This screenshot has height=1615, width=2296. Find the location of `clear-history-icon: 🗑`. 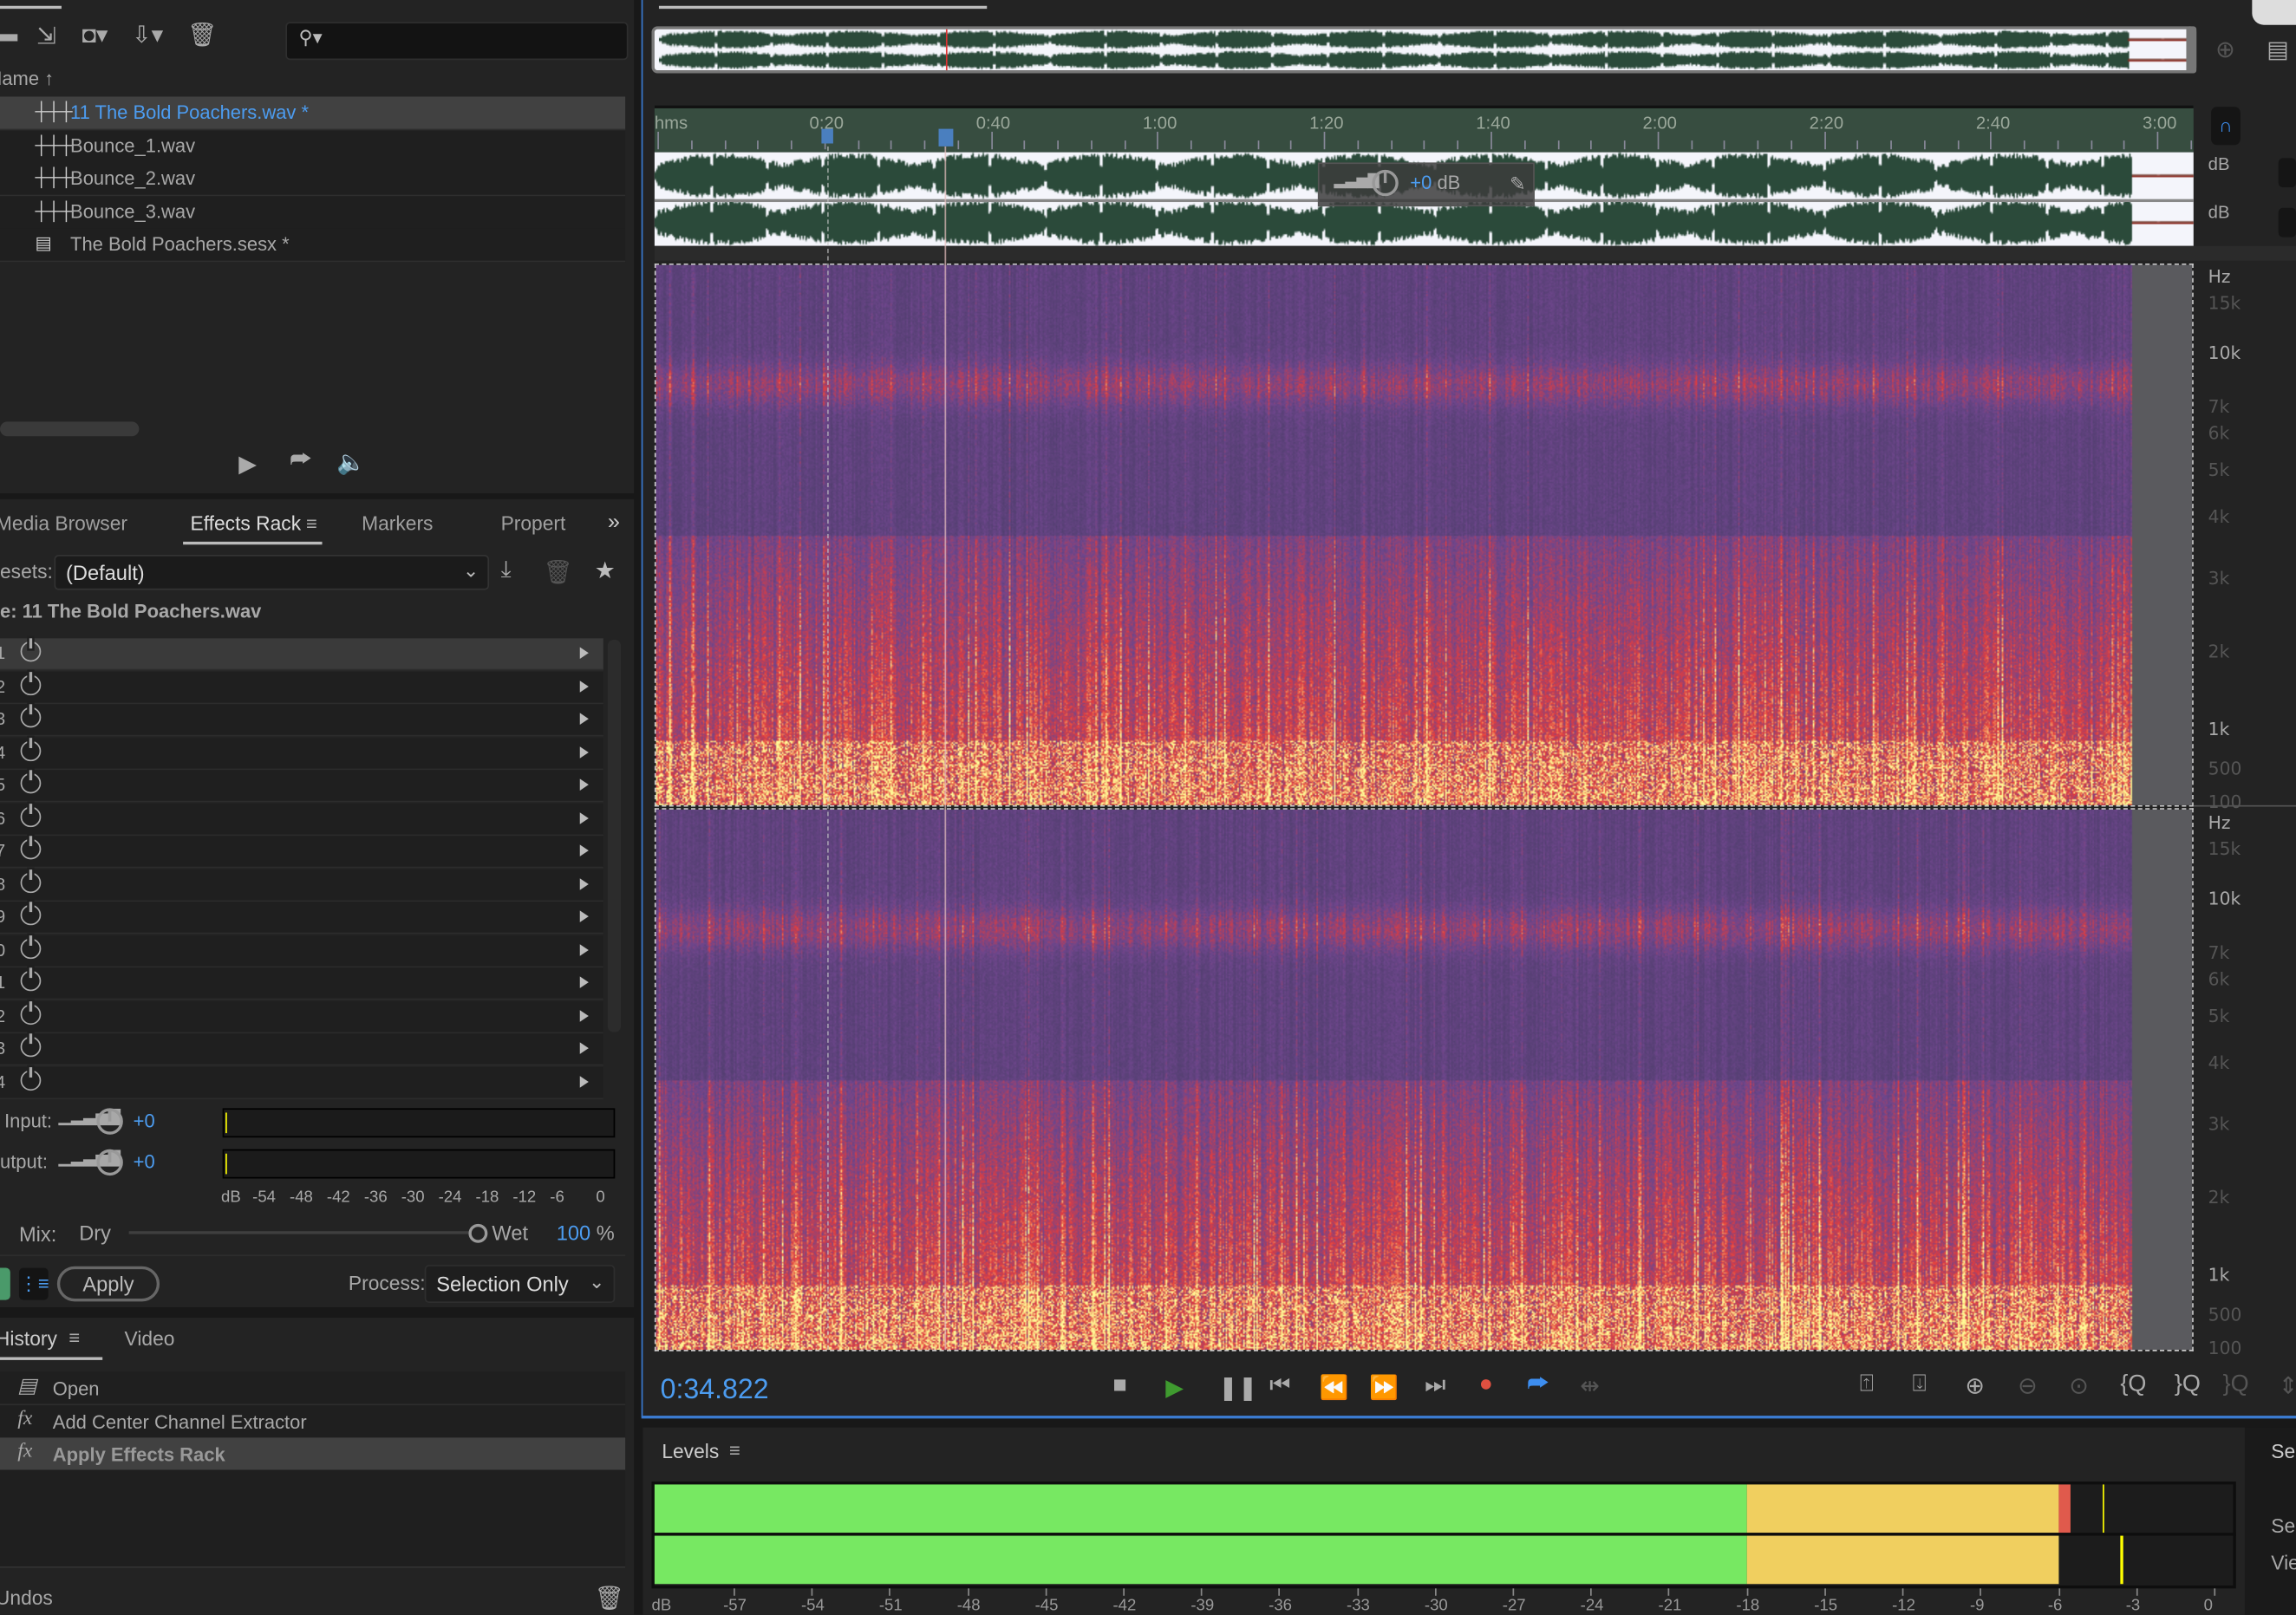

clear-history-icon: 🗑 is located at coordinates (610, 1599).